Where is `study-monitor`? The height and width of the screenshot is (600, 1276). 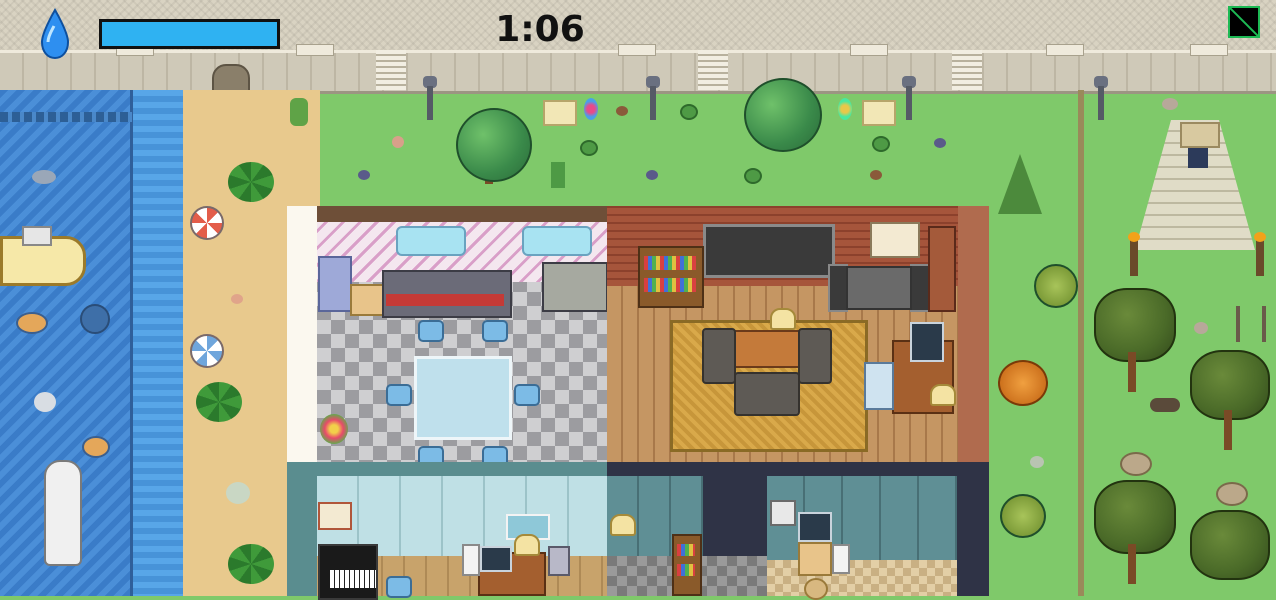
study-monitor is located at coordinates (815, 527).